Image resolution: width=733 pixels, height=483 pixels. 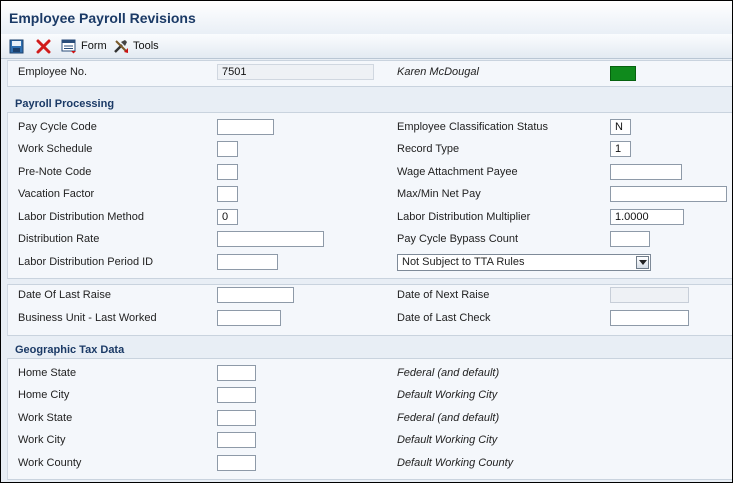 I want to click on delete-icon, so click(x=43, y=46).